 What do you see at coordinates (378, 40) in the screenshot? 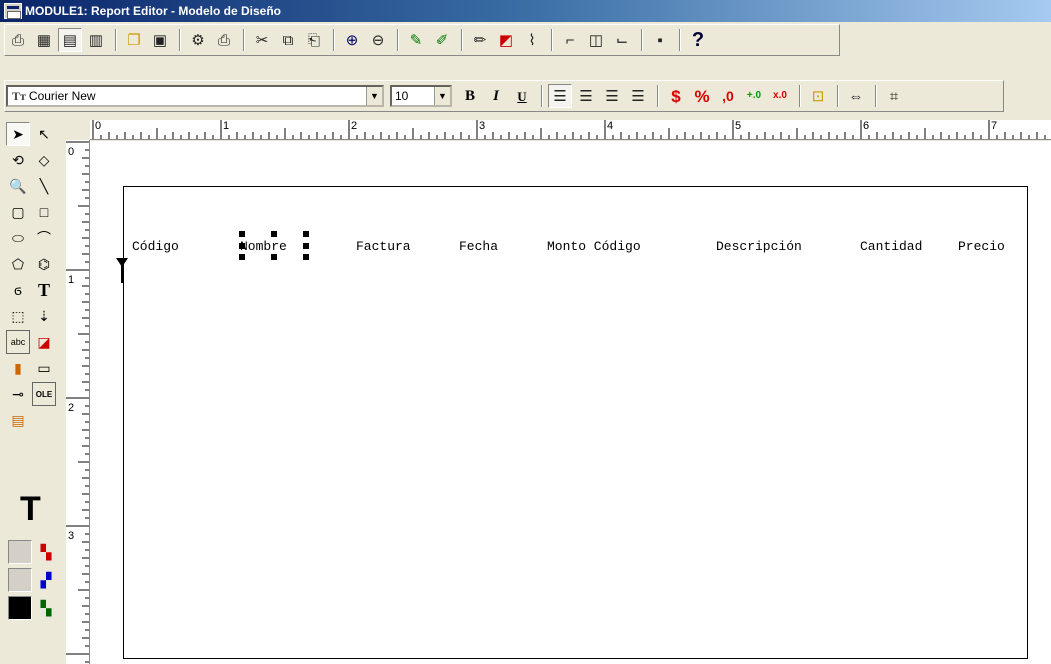
I see `zoom-out-icon: ⊖` at bounding box center [378, 40].